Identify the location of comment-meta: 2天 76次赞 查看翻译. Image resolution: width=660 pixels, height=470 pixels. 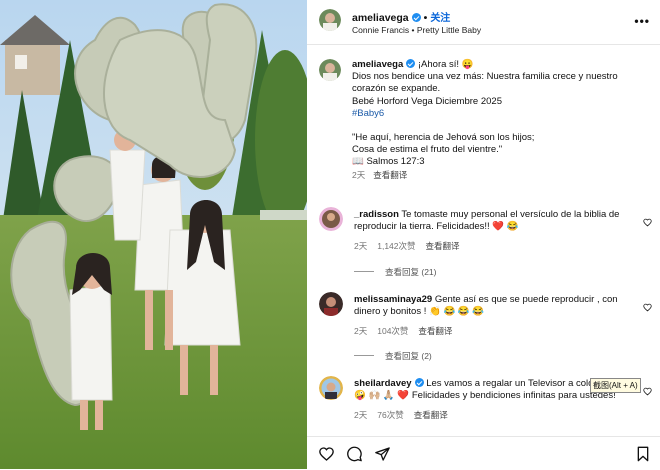
(406, 415).